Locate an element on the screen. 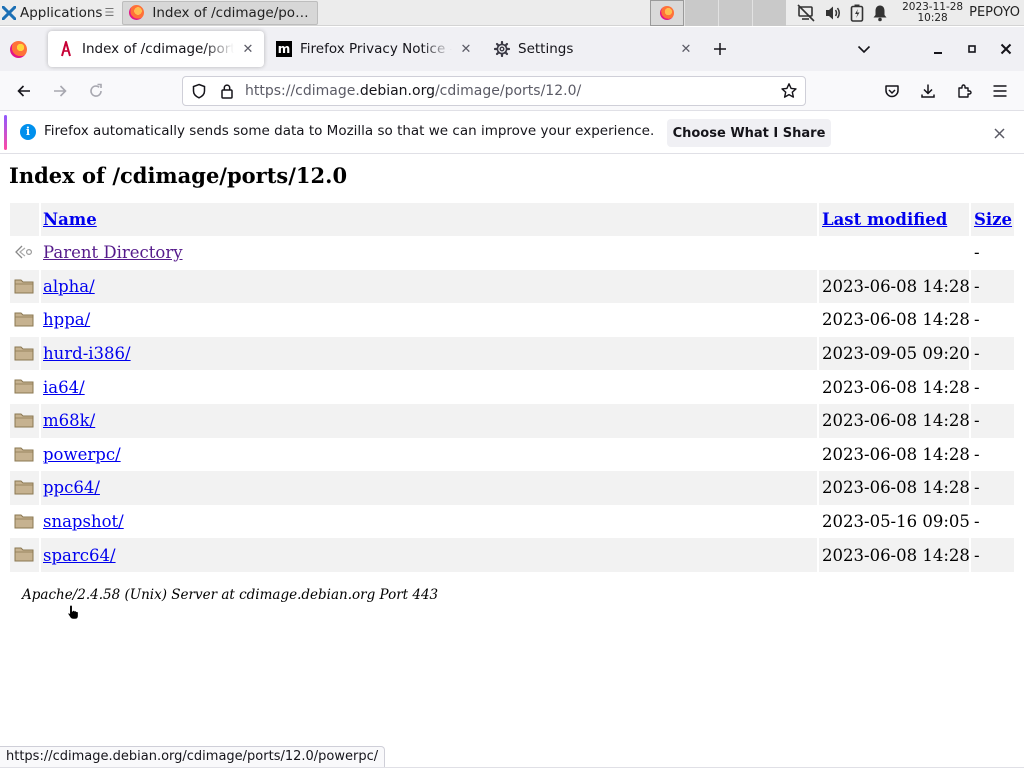  table-row: alpha/ 2023-06-08 14:28 - is located at coordinates (512, 286).